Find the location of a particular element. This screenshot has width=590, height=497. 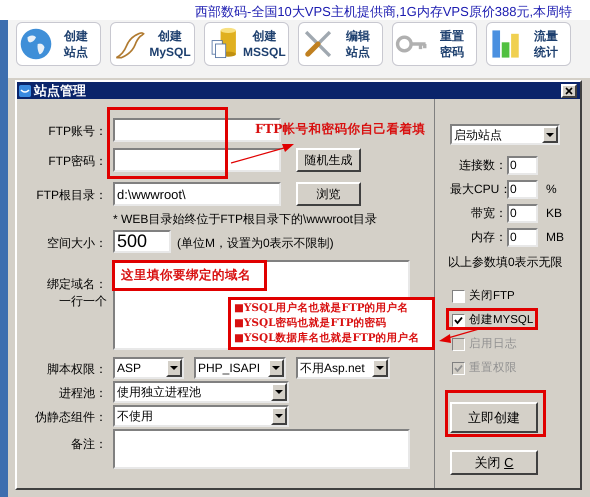

unit-label: MB is located at coordinates (555, 237).